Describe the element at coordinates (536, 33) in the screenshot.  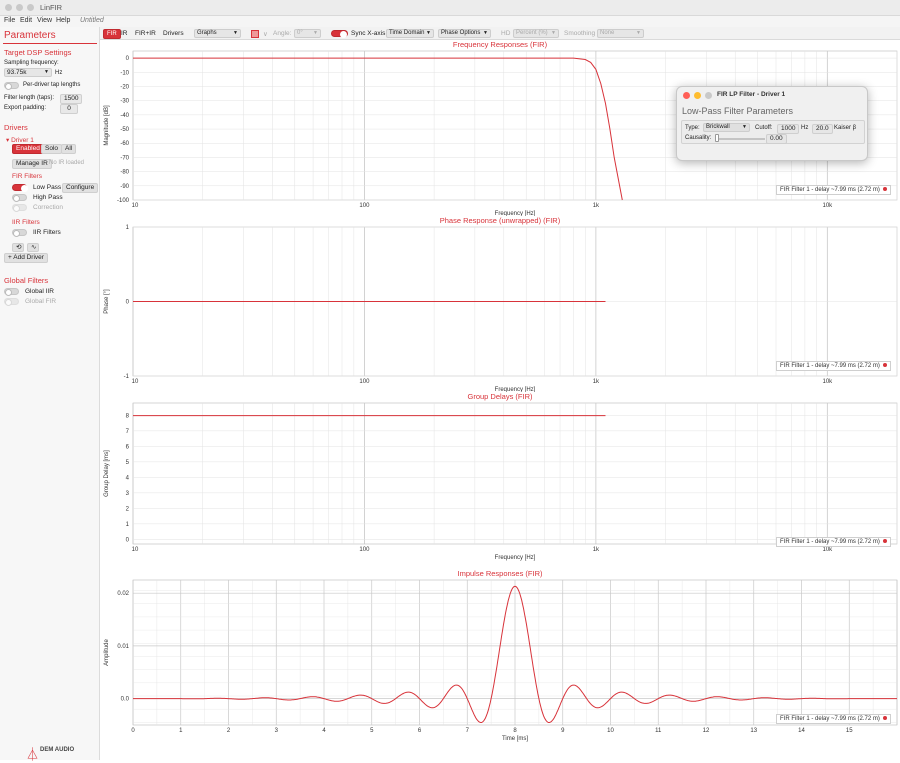
I see `percent-select: Percent (%) ▼` at that location.